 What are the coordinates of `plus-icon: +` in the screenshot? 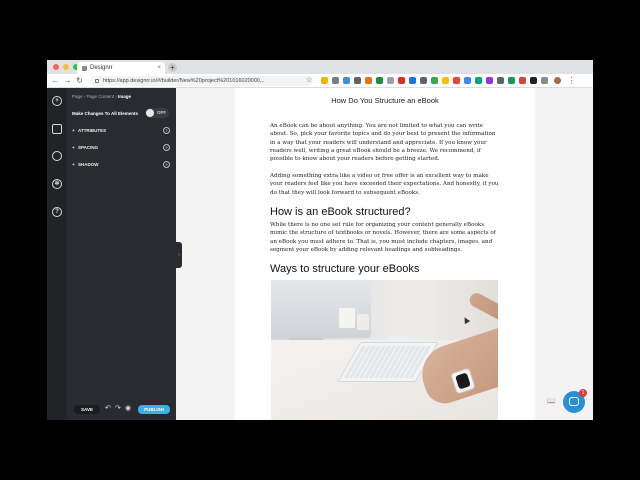 It's located at (57, 101).